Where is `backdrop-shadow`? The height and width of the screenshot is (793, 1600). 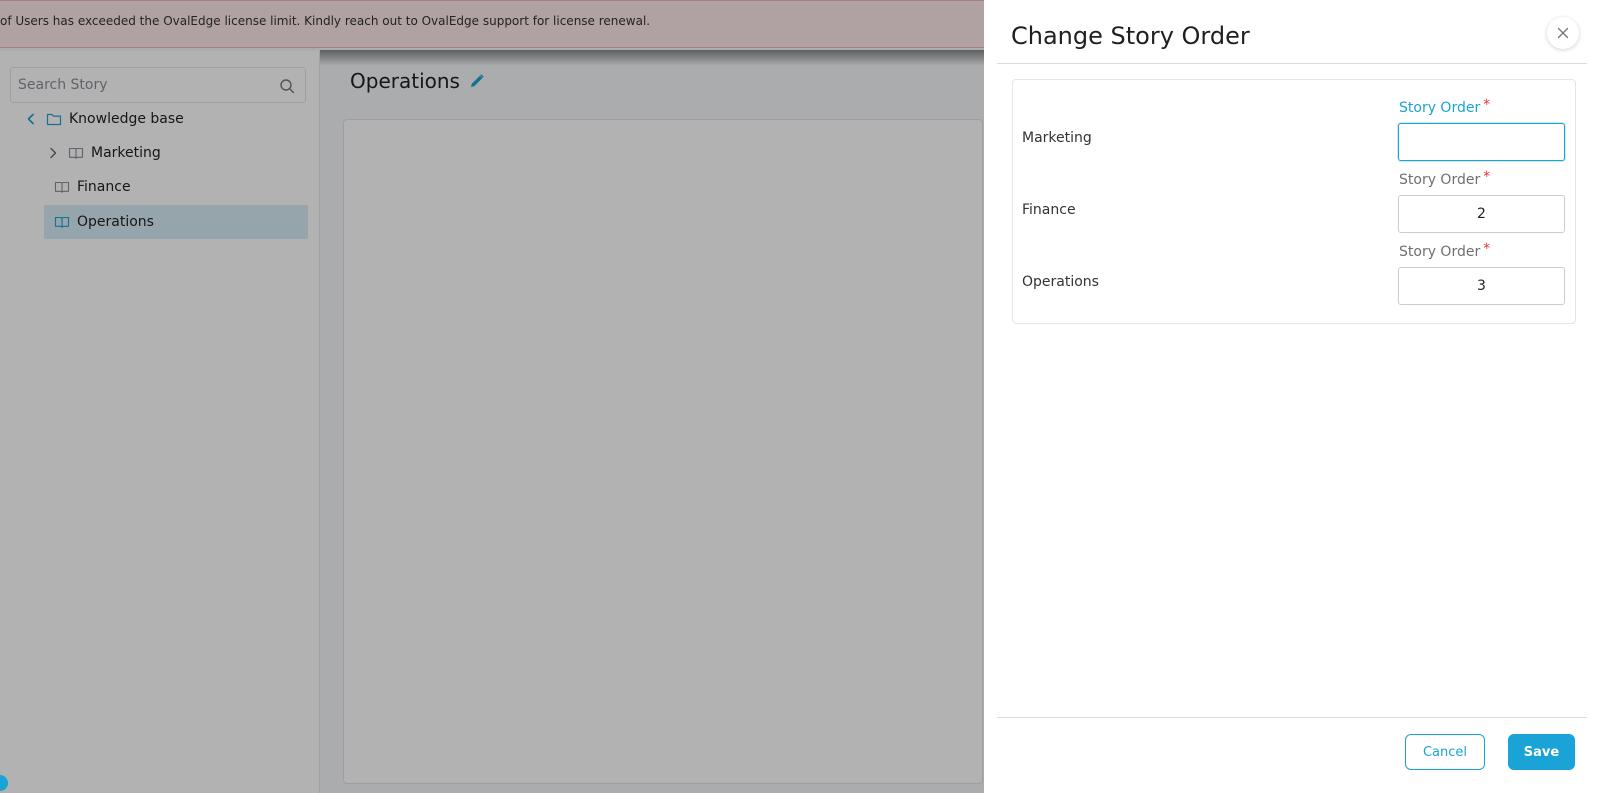 backdrop-shadow is located at coordinates (652, 58).